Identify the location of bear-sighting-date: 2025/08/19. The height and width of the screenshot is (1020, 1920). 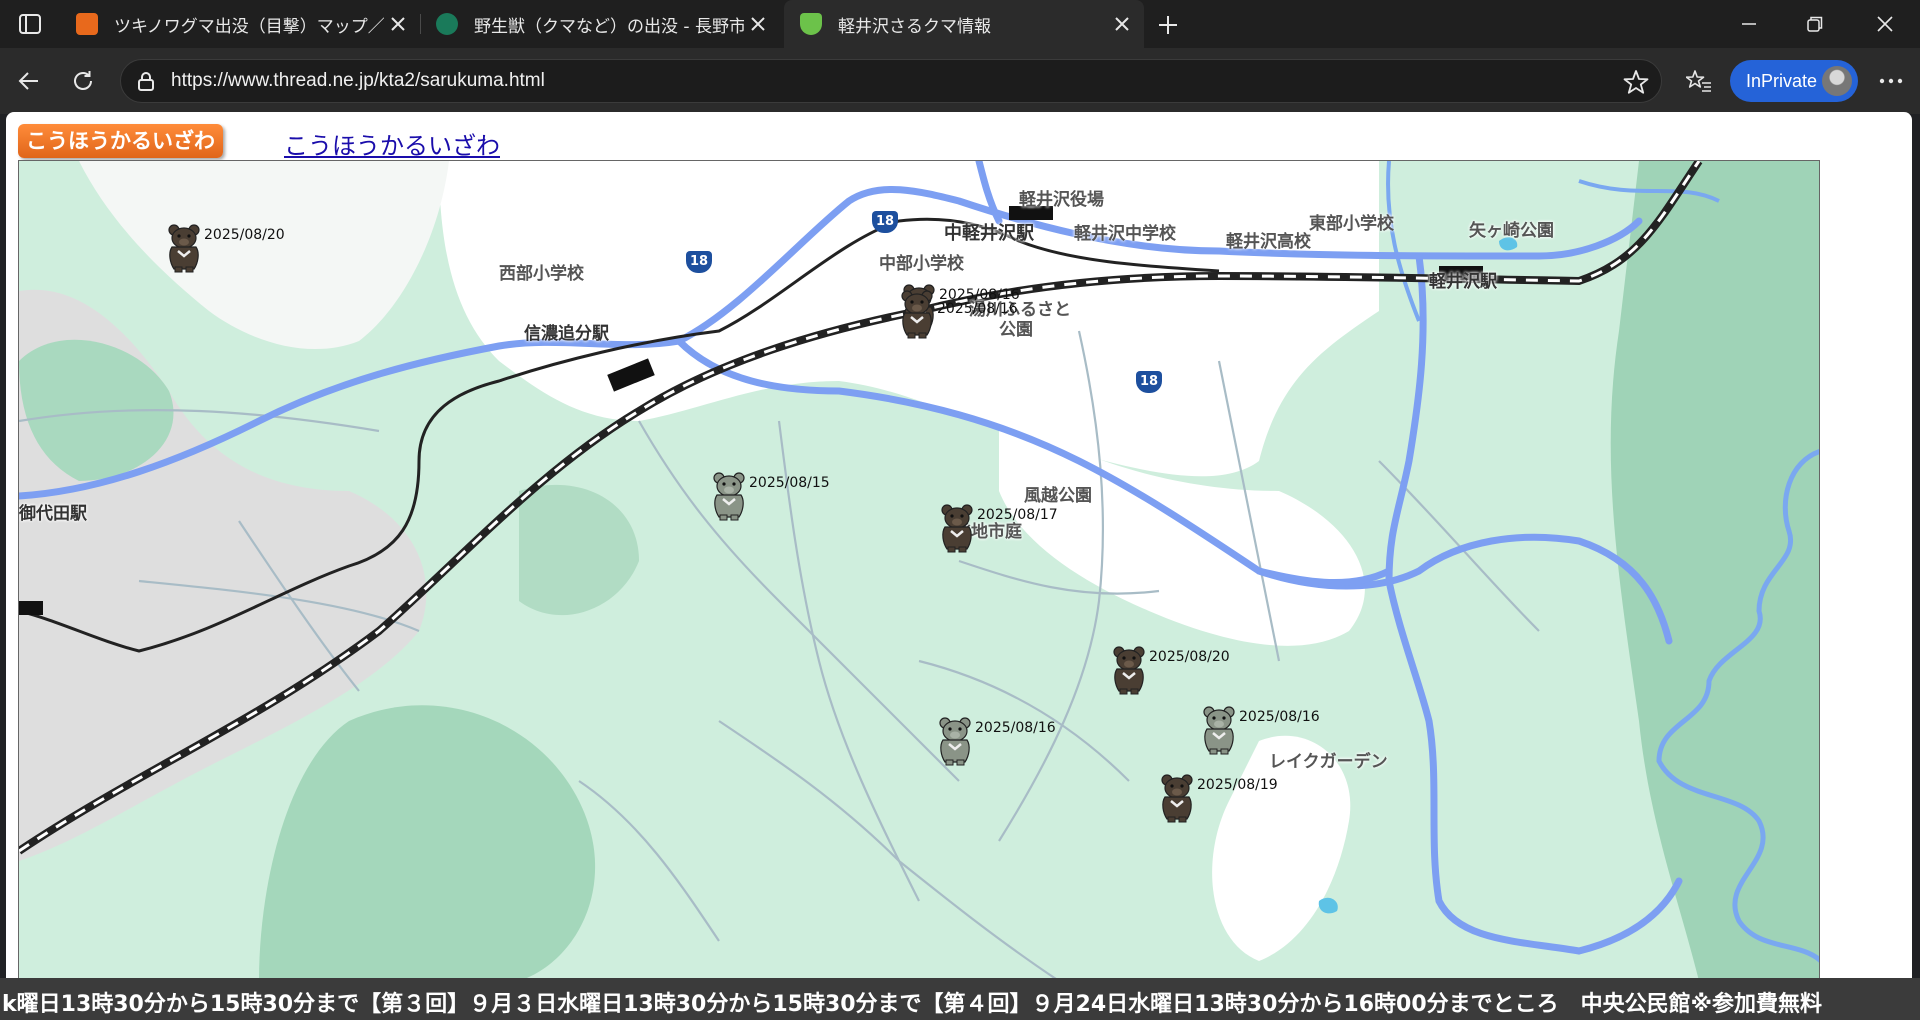
(1237, 785).